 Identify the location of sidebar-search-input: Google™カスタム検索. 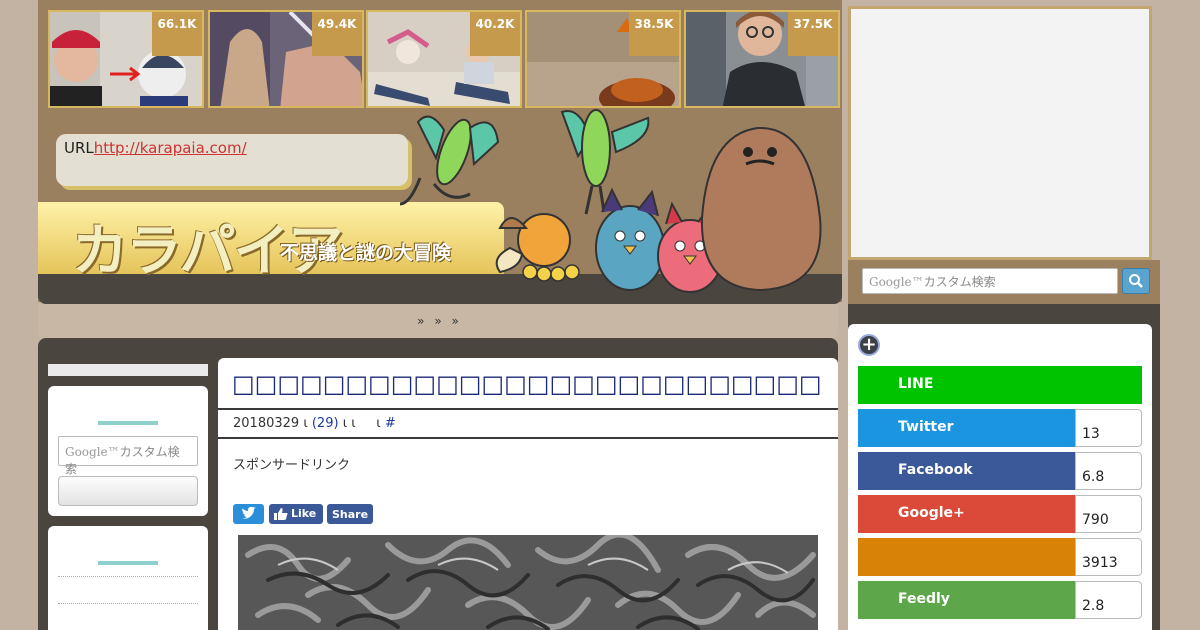
(128, 456).